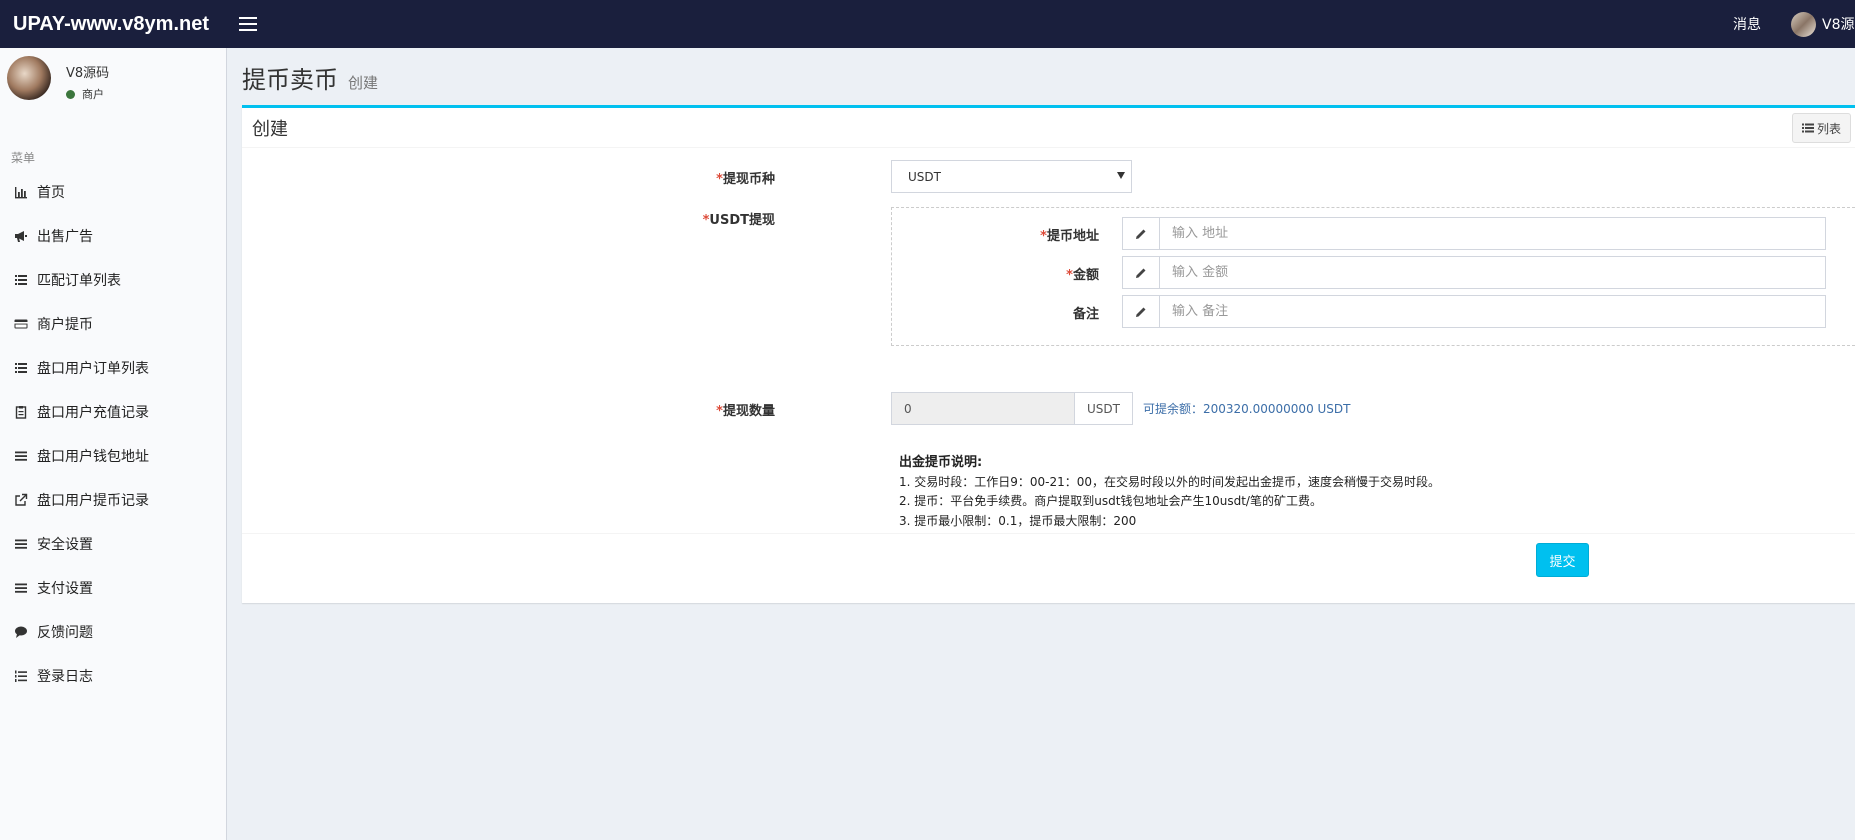 The width and height of the screenshot is (1855, 840). What do you see at coordinates (1493, 233) in the screenshot?
I see `address-input` at bounding box center [1493, 233].